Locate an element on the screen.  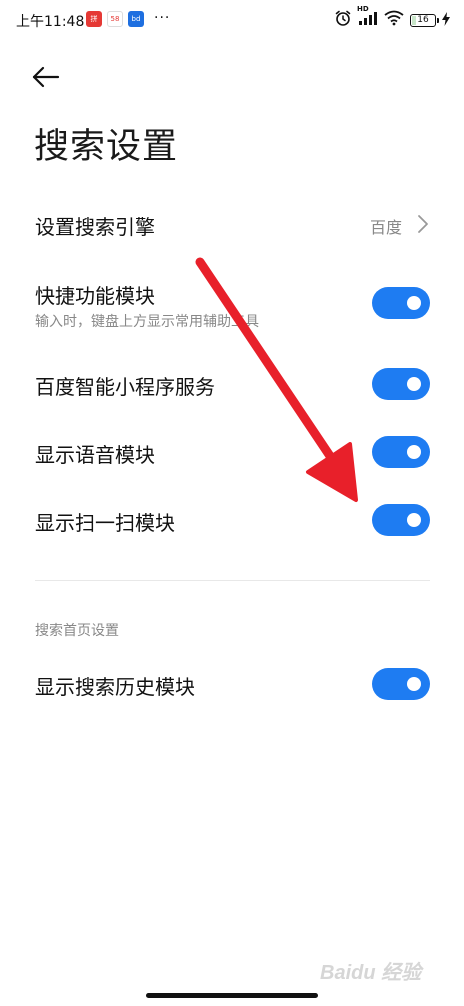
wifi-icon is located at coordinates (394, 20).